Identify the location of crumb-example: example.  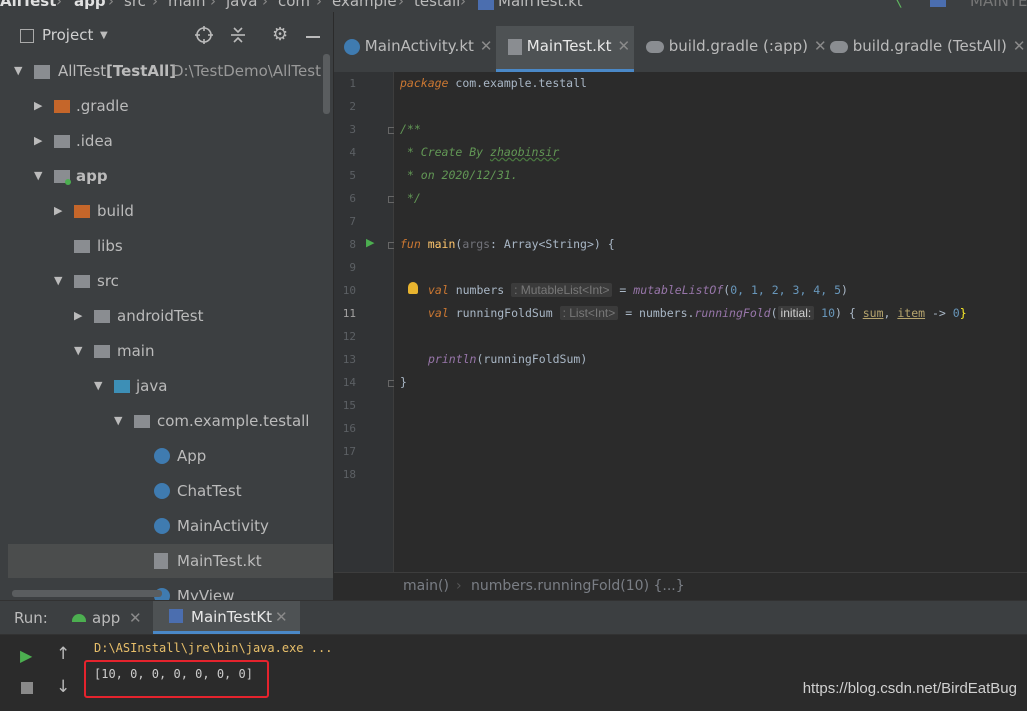
(364, 5).